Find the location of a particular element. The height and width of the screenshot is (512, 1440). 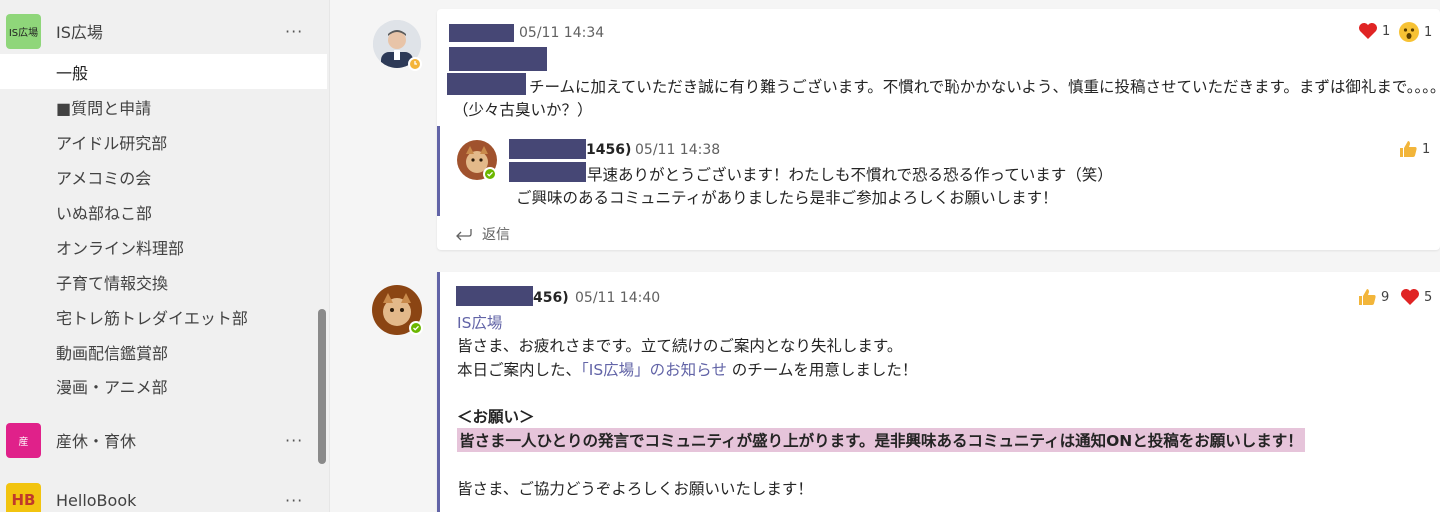

reaction-like: 1 is located at coordinates (1414, 149).